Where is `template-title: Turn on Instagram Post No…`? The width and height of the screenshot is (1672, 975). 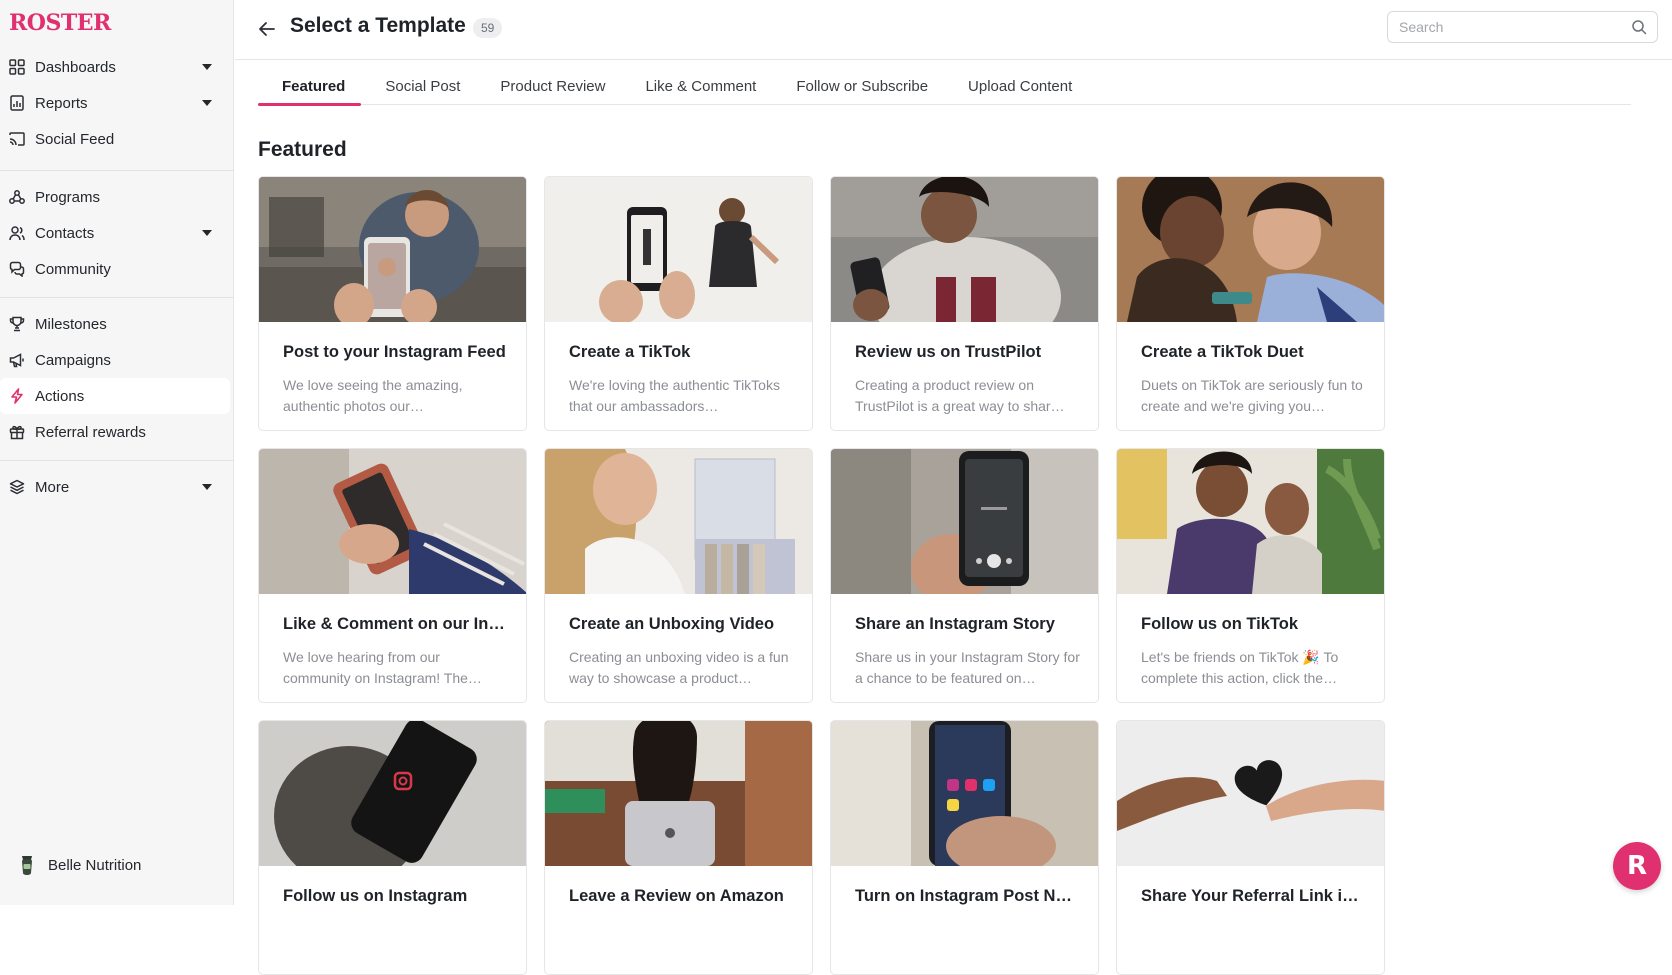 template-title: Turn on Instagram Post No… is located at coordinates (968, 896).